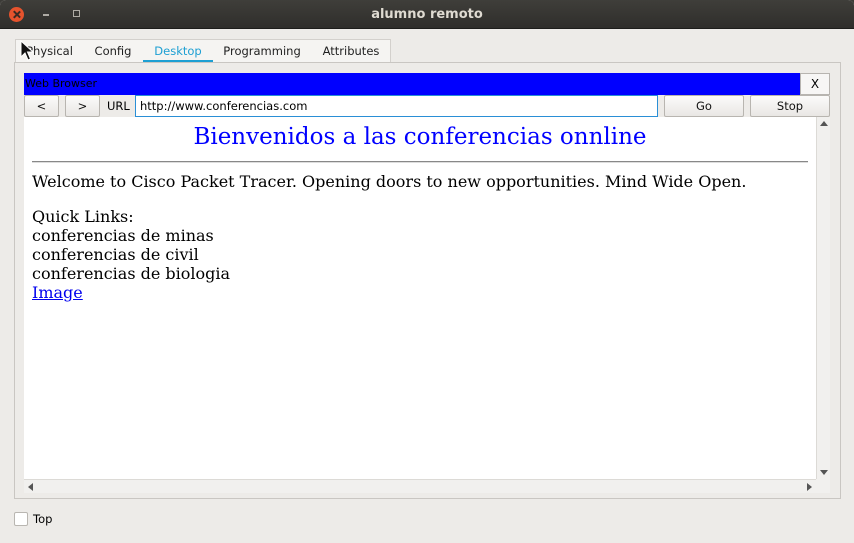 This screenshot has width=854, height=543. Describe the element at coordinates (824, 472) in the screenshot. I see `scroll-down-icon` at that location.